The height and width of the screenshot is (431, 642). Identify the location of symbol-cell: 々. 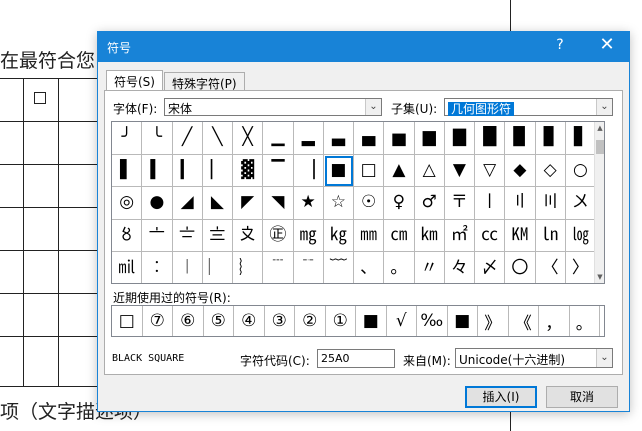
(460, 267).